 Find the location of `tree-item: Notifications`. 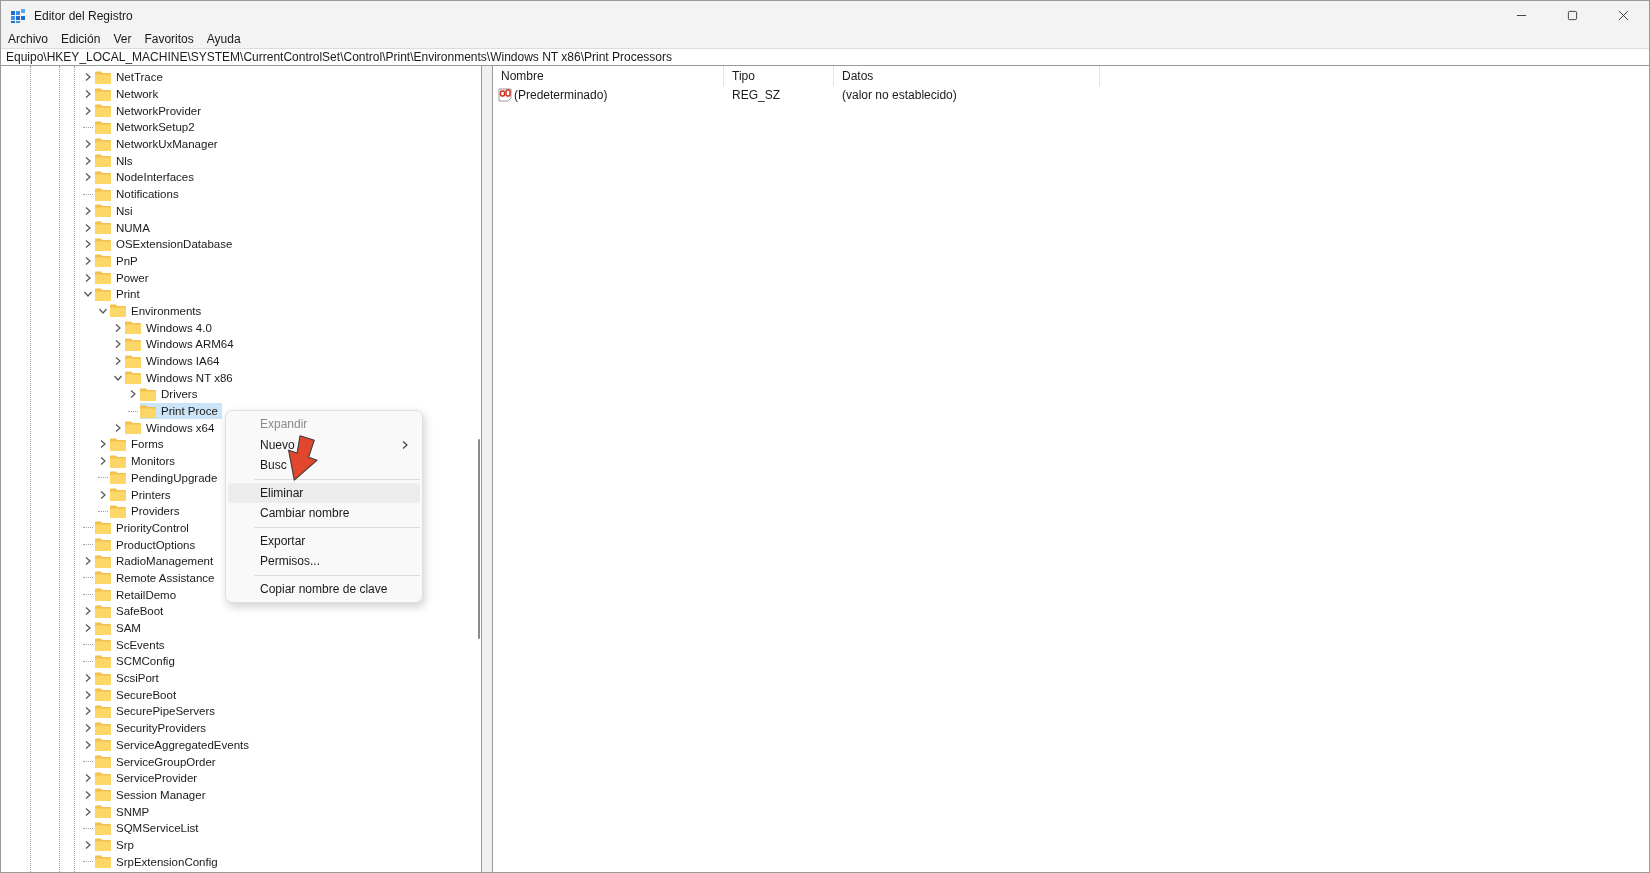

tree-item: Notifications is located at coordinates (139, 194).